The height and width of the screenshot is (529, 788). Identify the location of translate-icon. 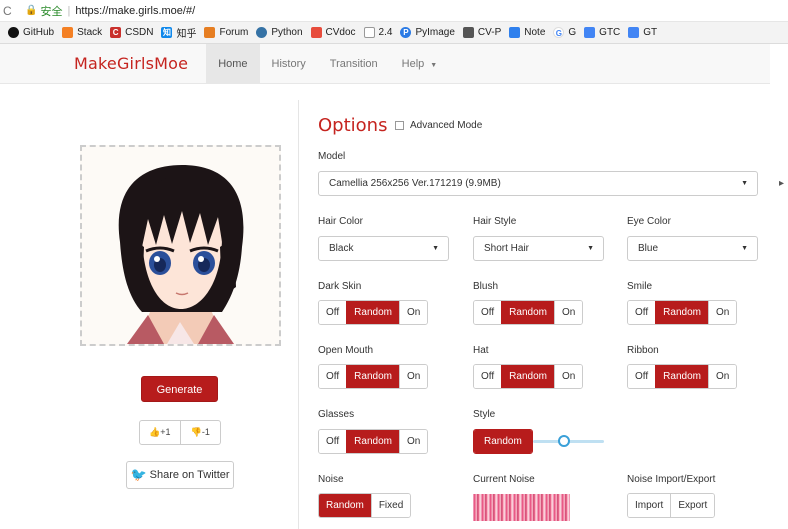
(634, 32).